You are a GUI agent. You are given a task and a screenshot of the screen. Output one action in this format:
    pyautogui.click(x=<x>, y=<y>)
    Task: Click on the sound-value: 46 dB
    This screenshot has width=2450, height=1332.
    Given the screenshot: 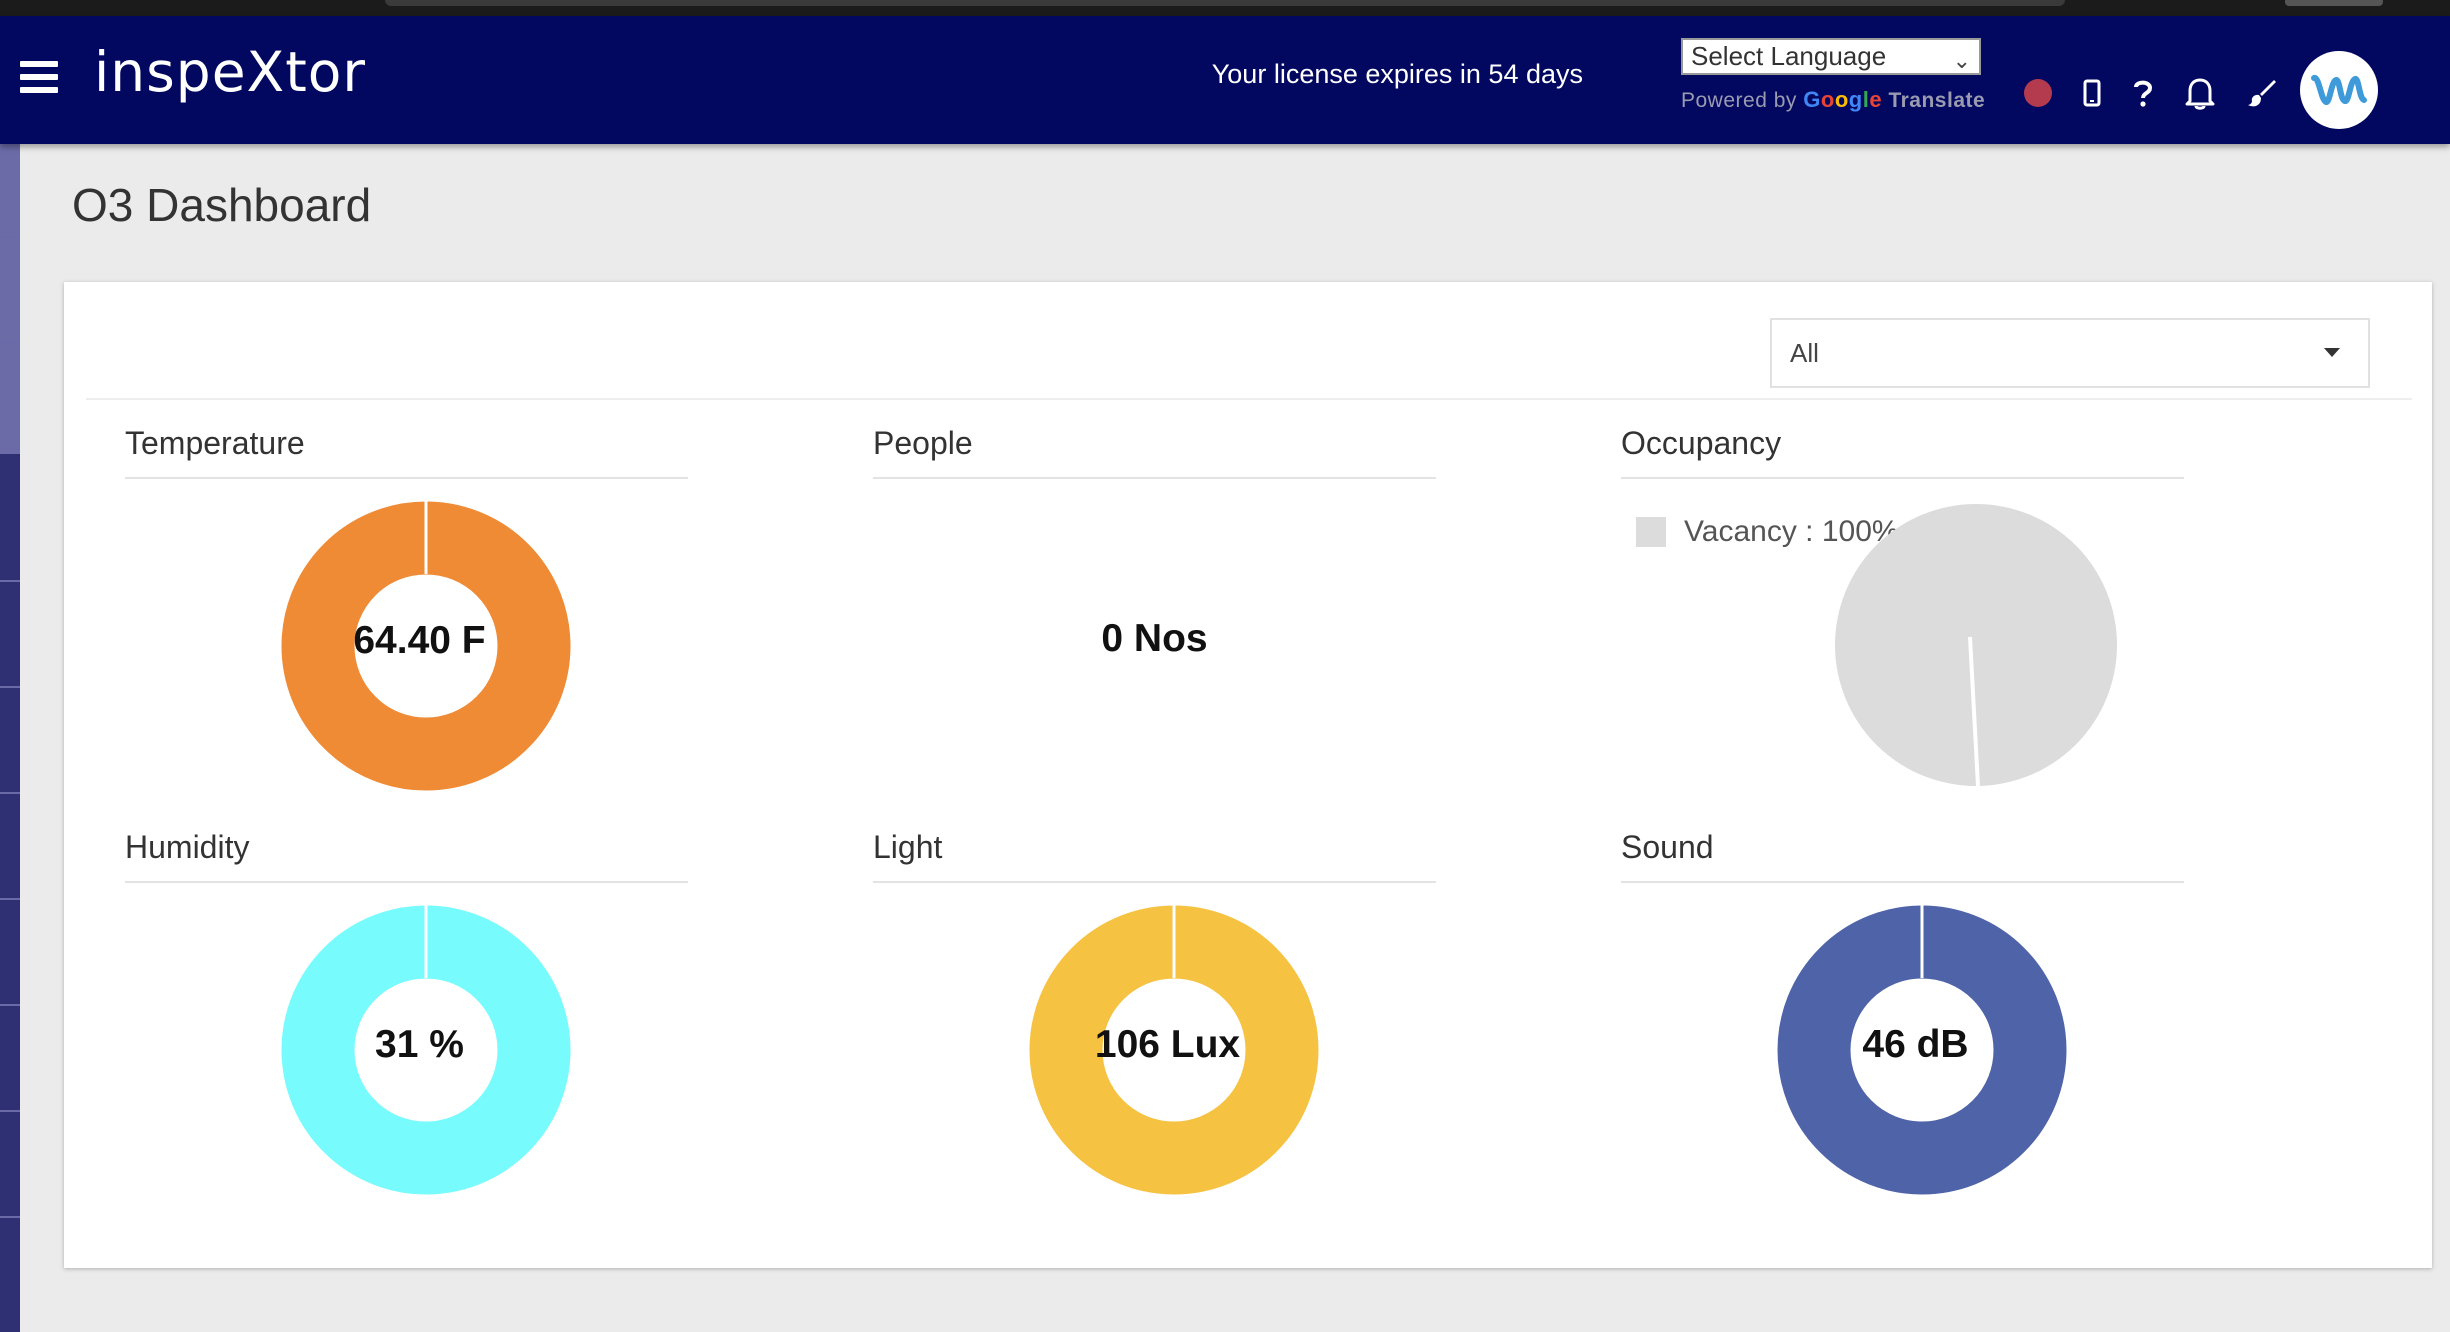 What is the action you would take?
    pyautogui.click(x=1915, y=1044)
    